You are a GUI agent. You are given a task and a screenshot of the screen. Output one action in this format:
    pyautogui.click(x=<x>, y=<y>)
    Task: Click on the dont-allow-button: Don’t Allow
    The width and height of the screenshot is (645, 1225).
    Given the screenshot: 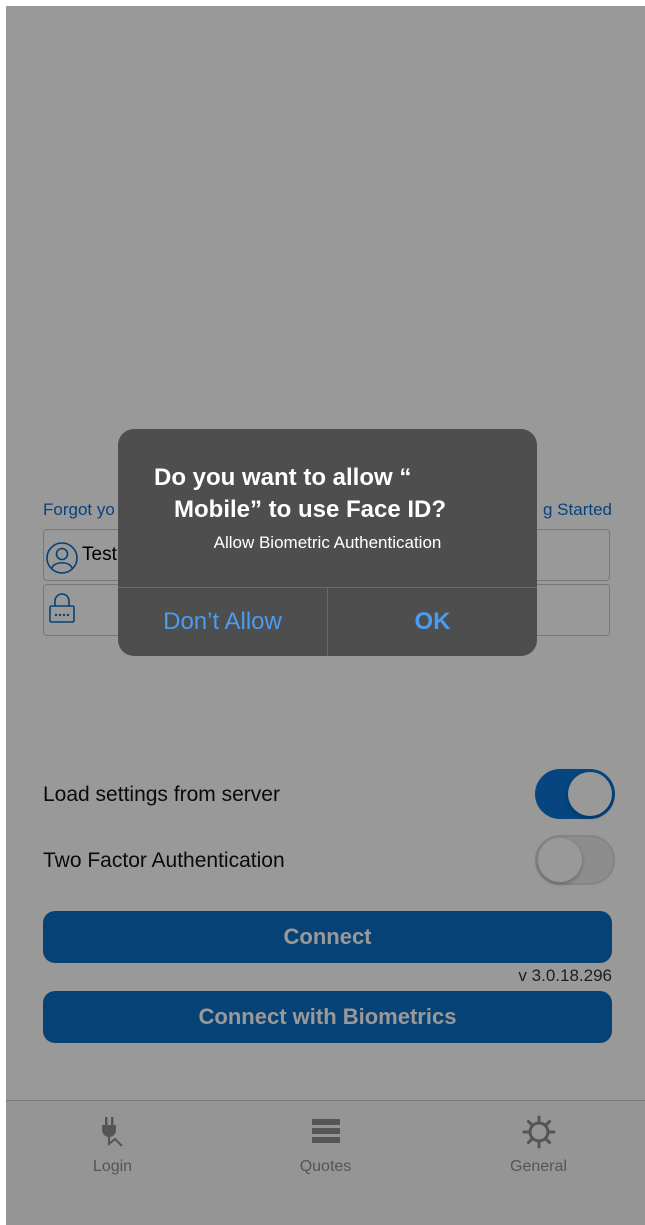 What is the action you would take?
    pyautogui.click(x=222, y=622)
    